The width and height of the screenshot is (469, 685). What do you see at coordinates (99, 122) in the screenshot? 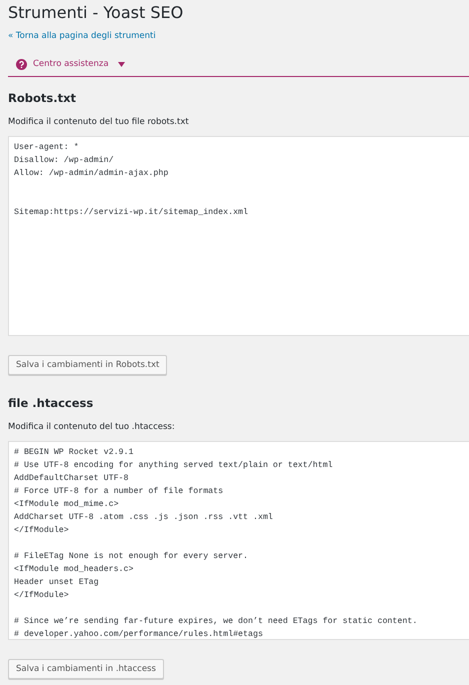
I see `section-description: Modifica il contenuto del tuo file robots.txt` at bounding box center [99, 122].